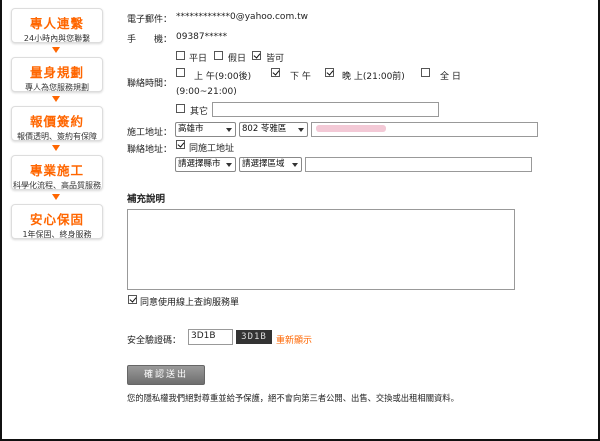 The height and width of the screenshot is (441, 600). I want to click on weekday-label: 平日, so click(198, 59).